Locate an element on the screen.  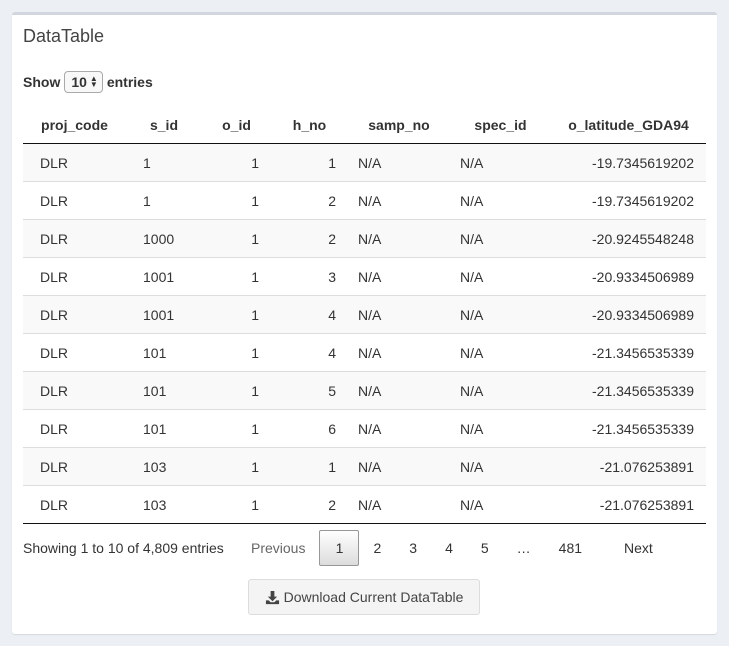
download-button: Download Current DataTable is located at coordinates (364, 597).